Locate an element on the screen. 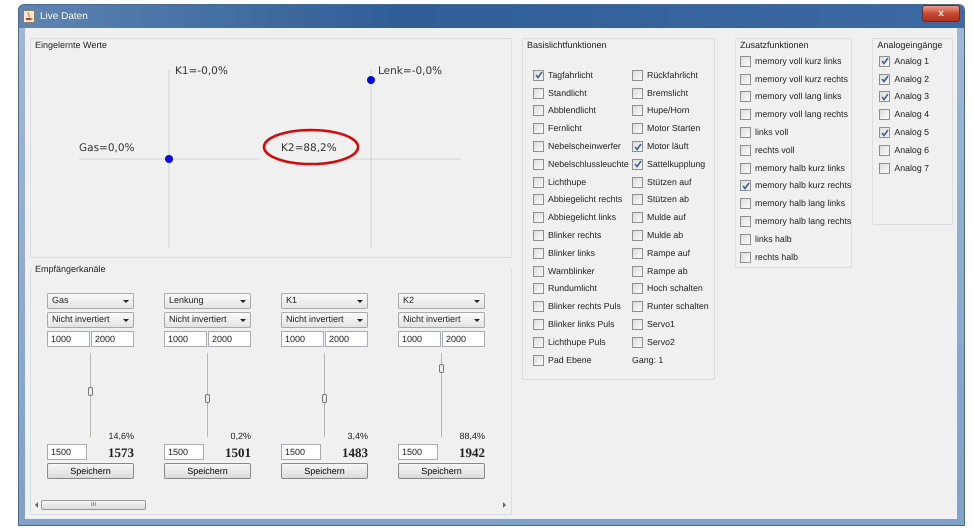 The width and height of the screenshot is (973, 530). scroll-left-icon is located at coordinates (37, 505).